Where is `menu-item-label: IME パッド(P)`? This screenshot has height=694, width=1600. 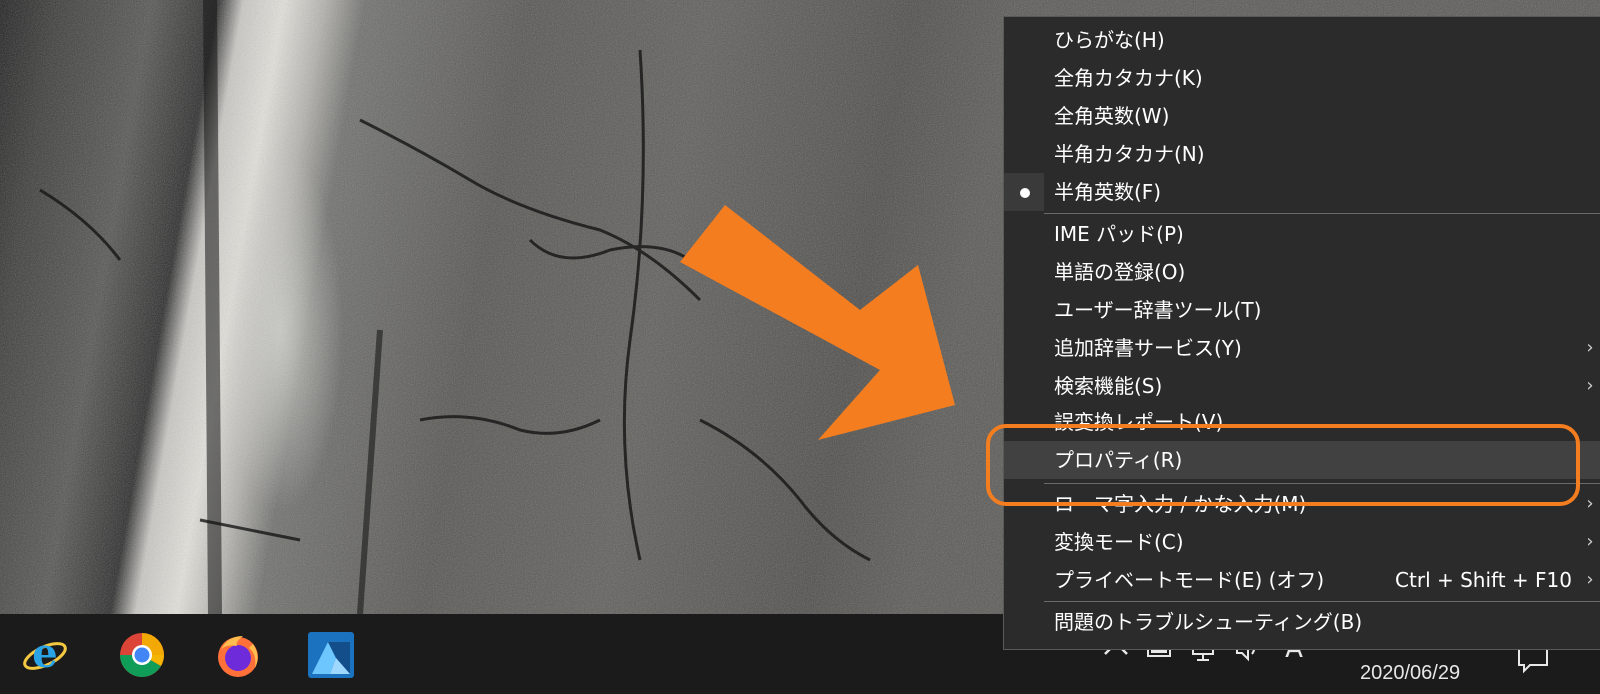
menu-item-label: IME パッド(P) is located at coordinates (1119, 234).